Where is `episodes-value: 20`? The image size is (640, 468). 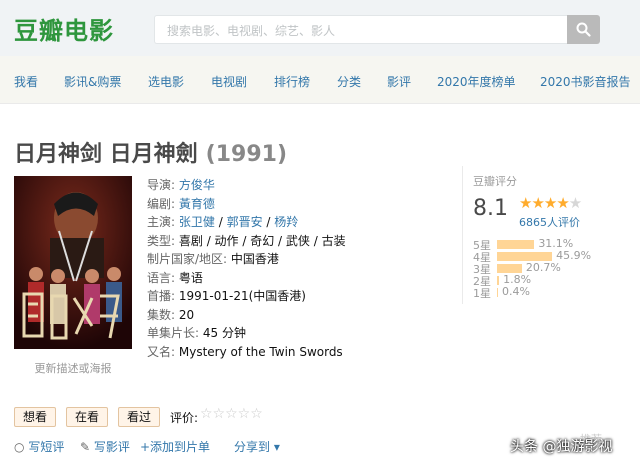
episodes-value: 20 is located at coordinates (186, 314).